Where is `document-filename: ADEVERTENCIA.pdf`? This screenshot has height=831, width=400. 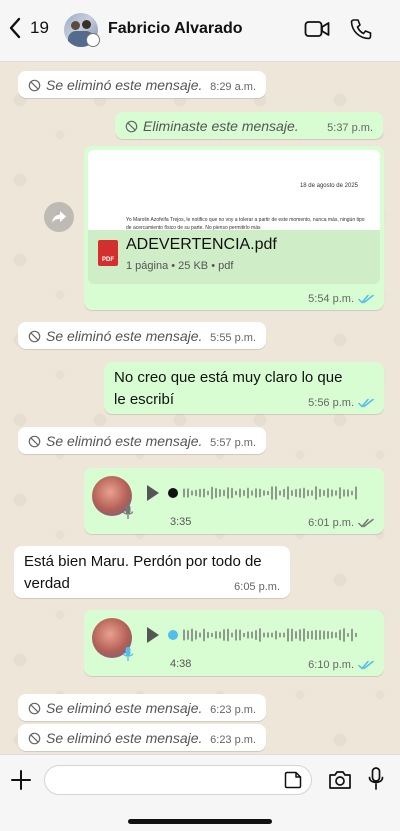 document-filename: ADEVERTENCIA.pdf is located at coordinates (201, 244).